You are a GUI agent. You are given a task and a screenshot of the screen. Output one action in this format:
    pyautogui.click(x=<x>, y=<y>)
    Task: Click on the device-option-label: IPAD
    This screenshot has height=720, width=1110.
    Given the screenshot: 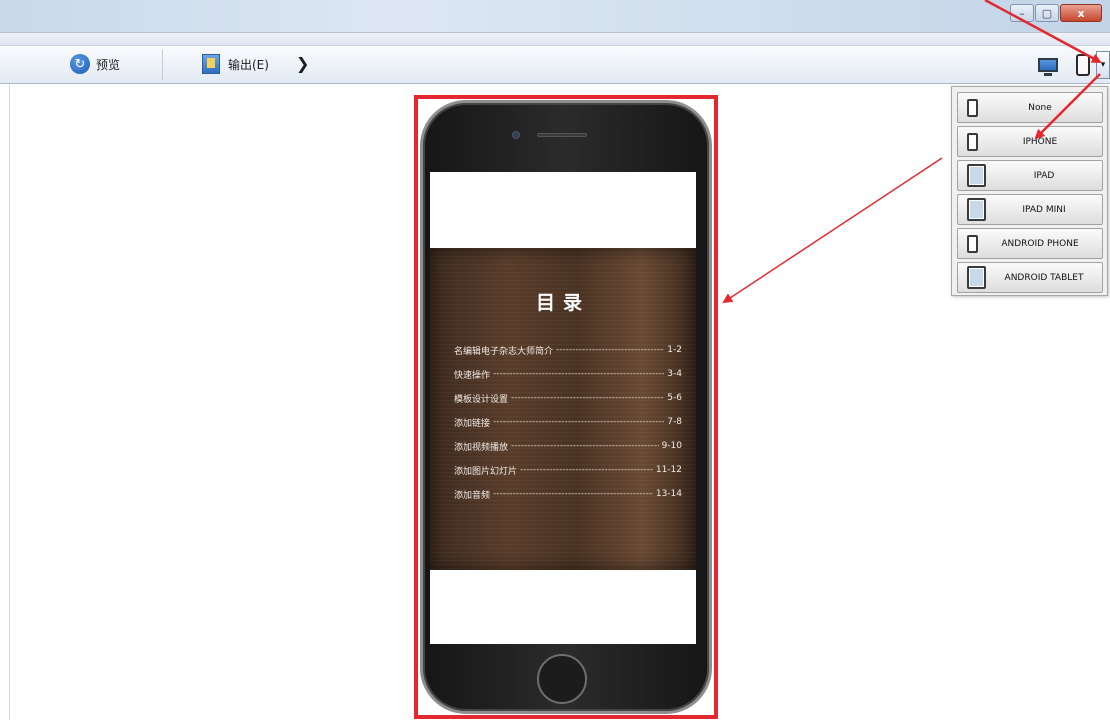 What is the action you would take?
    pyautogui.click(x=1044, y=175)
    